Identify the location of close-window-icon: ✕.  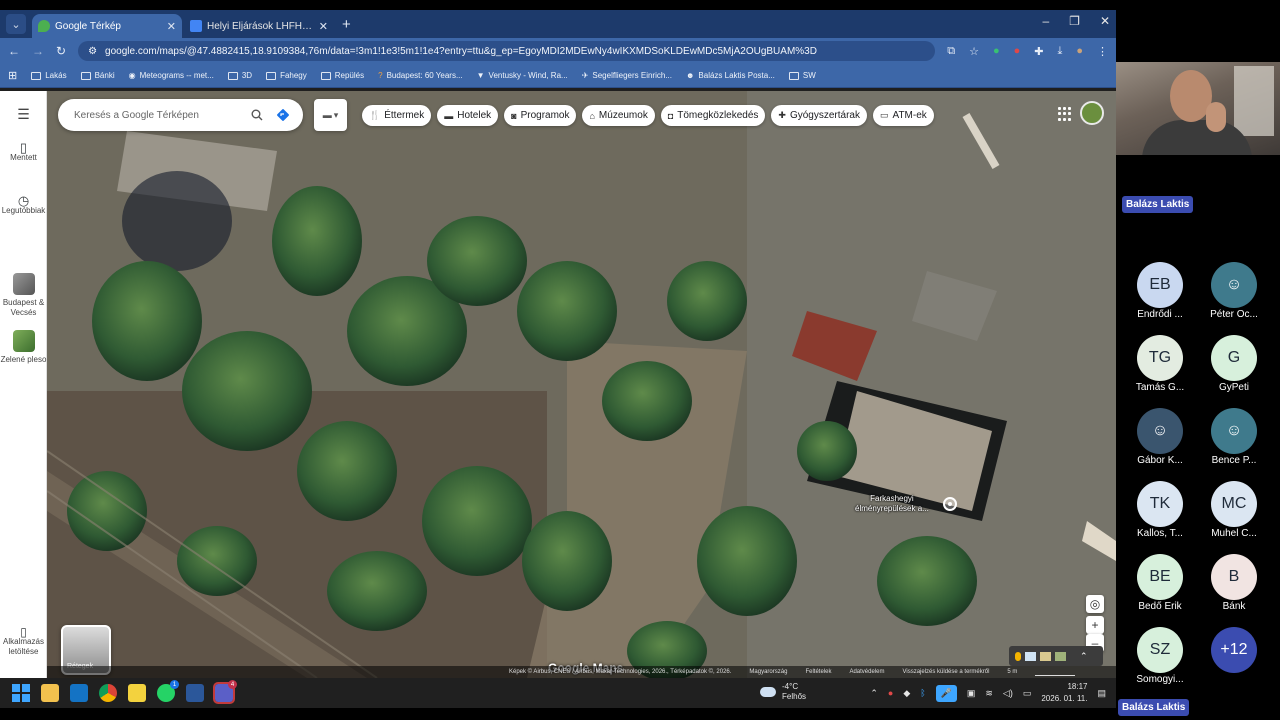
(1105, 21).